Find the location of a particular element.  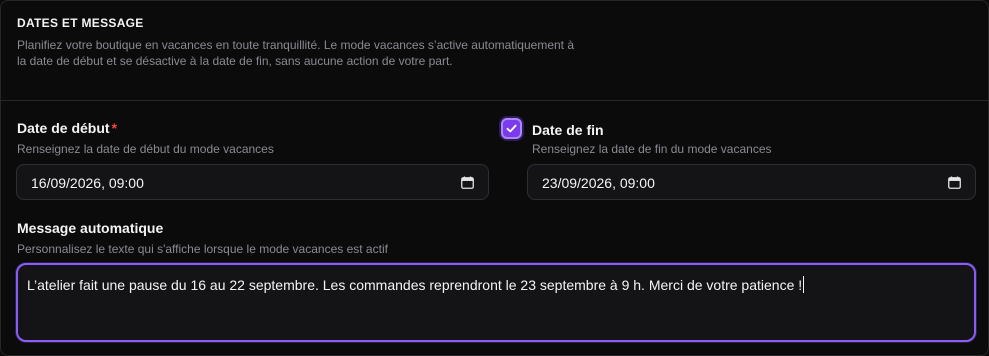

end-date-input: 23/09/2026, 09:00 is located at coordinates (751, 182).